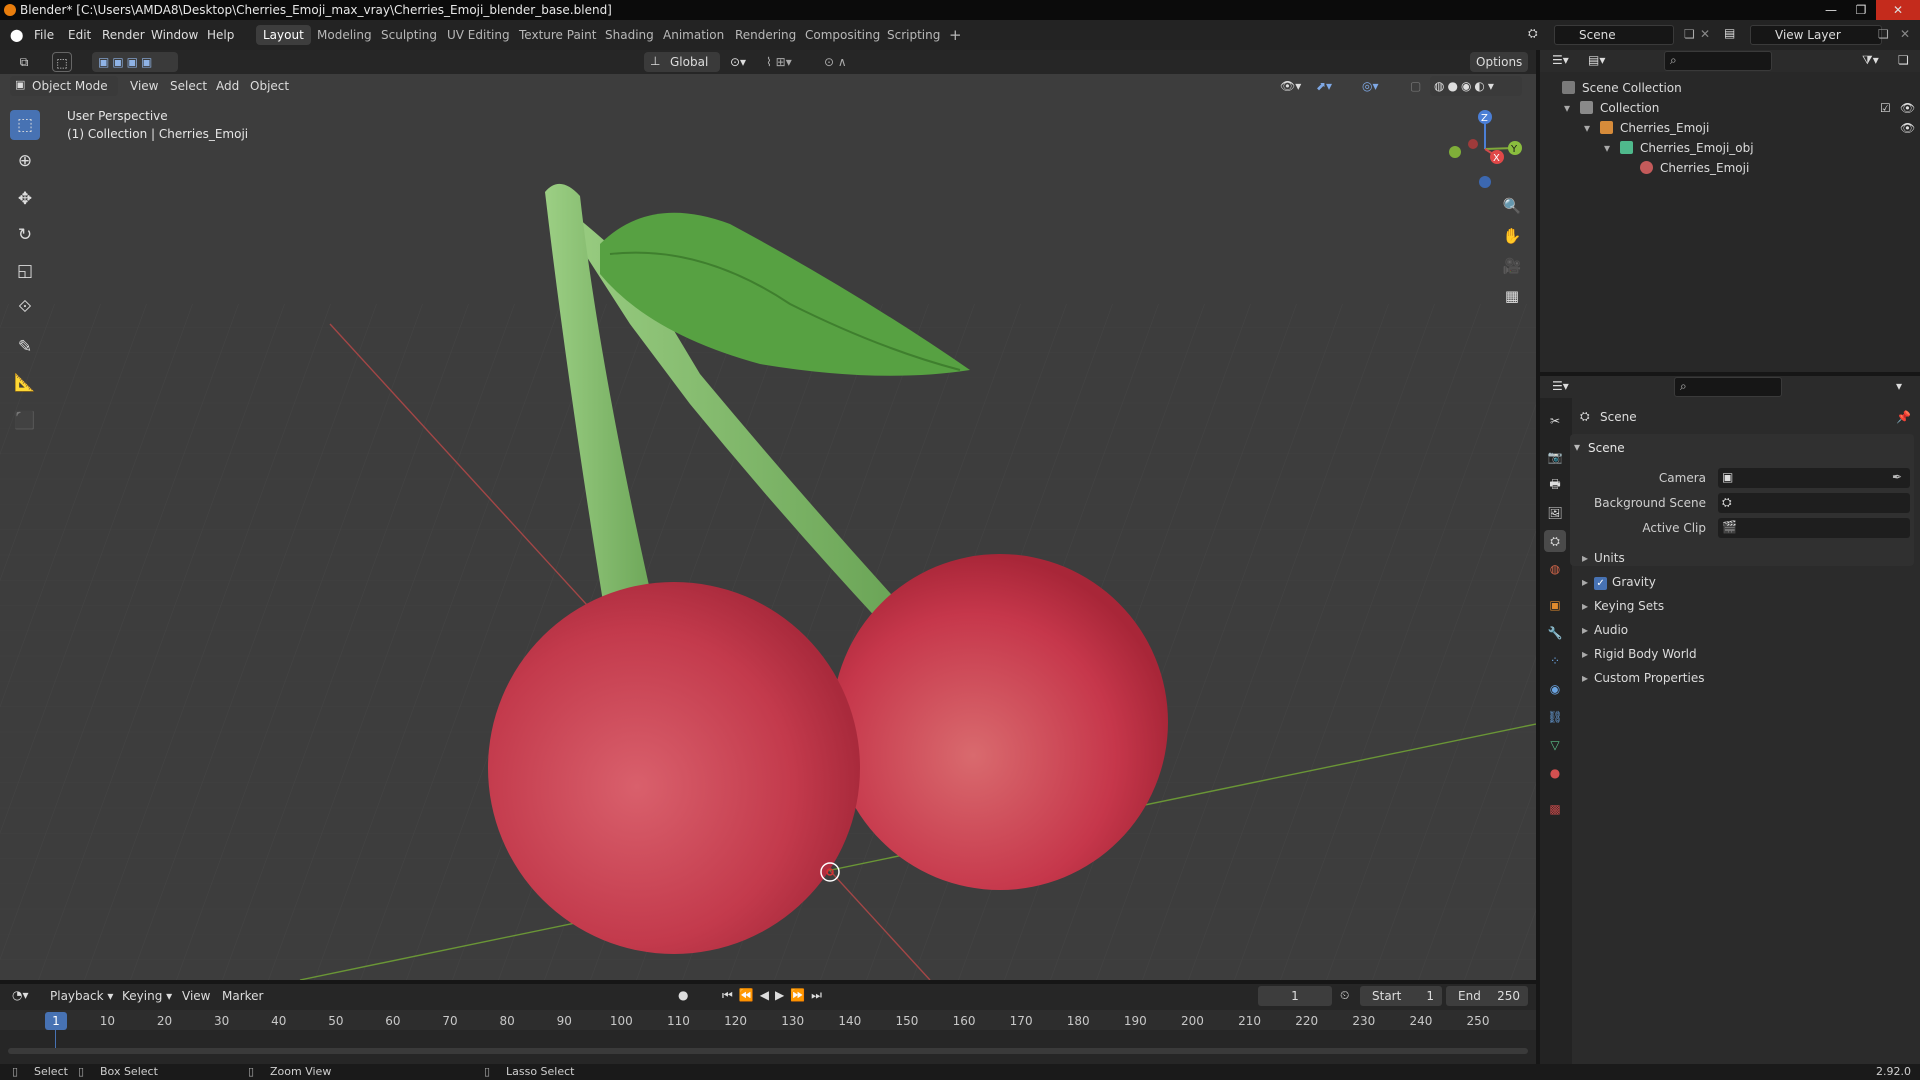 The width and height of the screenshot is (1920, 1080). What do you see at coordinates (81, 996) in the screenshot?
I see `timeline-menu-playback: Playback ▾` at bounding box center [81, 996].